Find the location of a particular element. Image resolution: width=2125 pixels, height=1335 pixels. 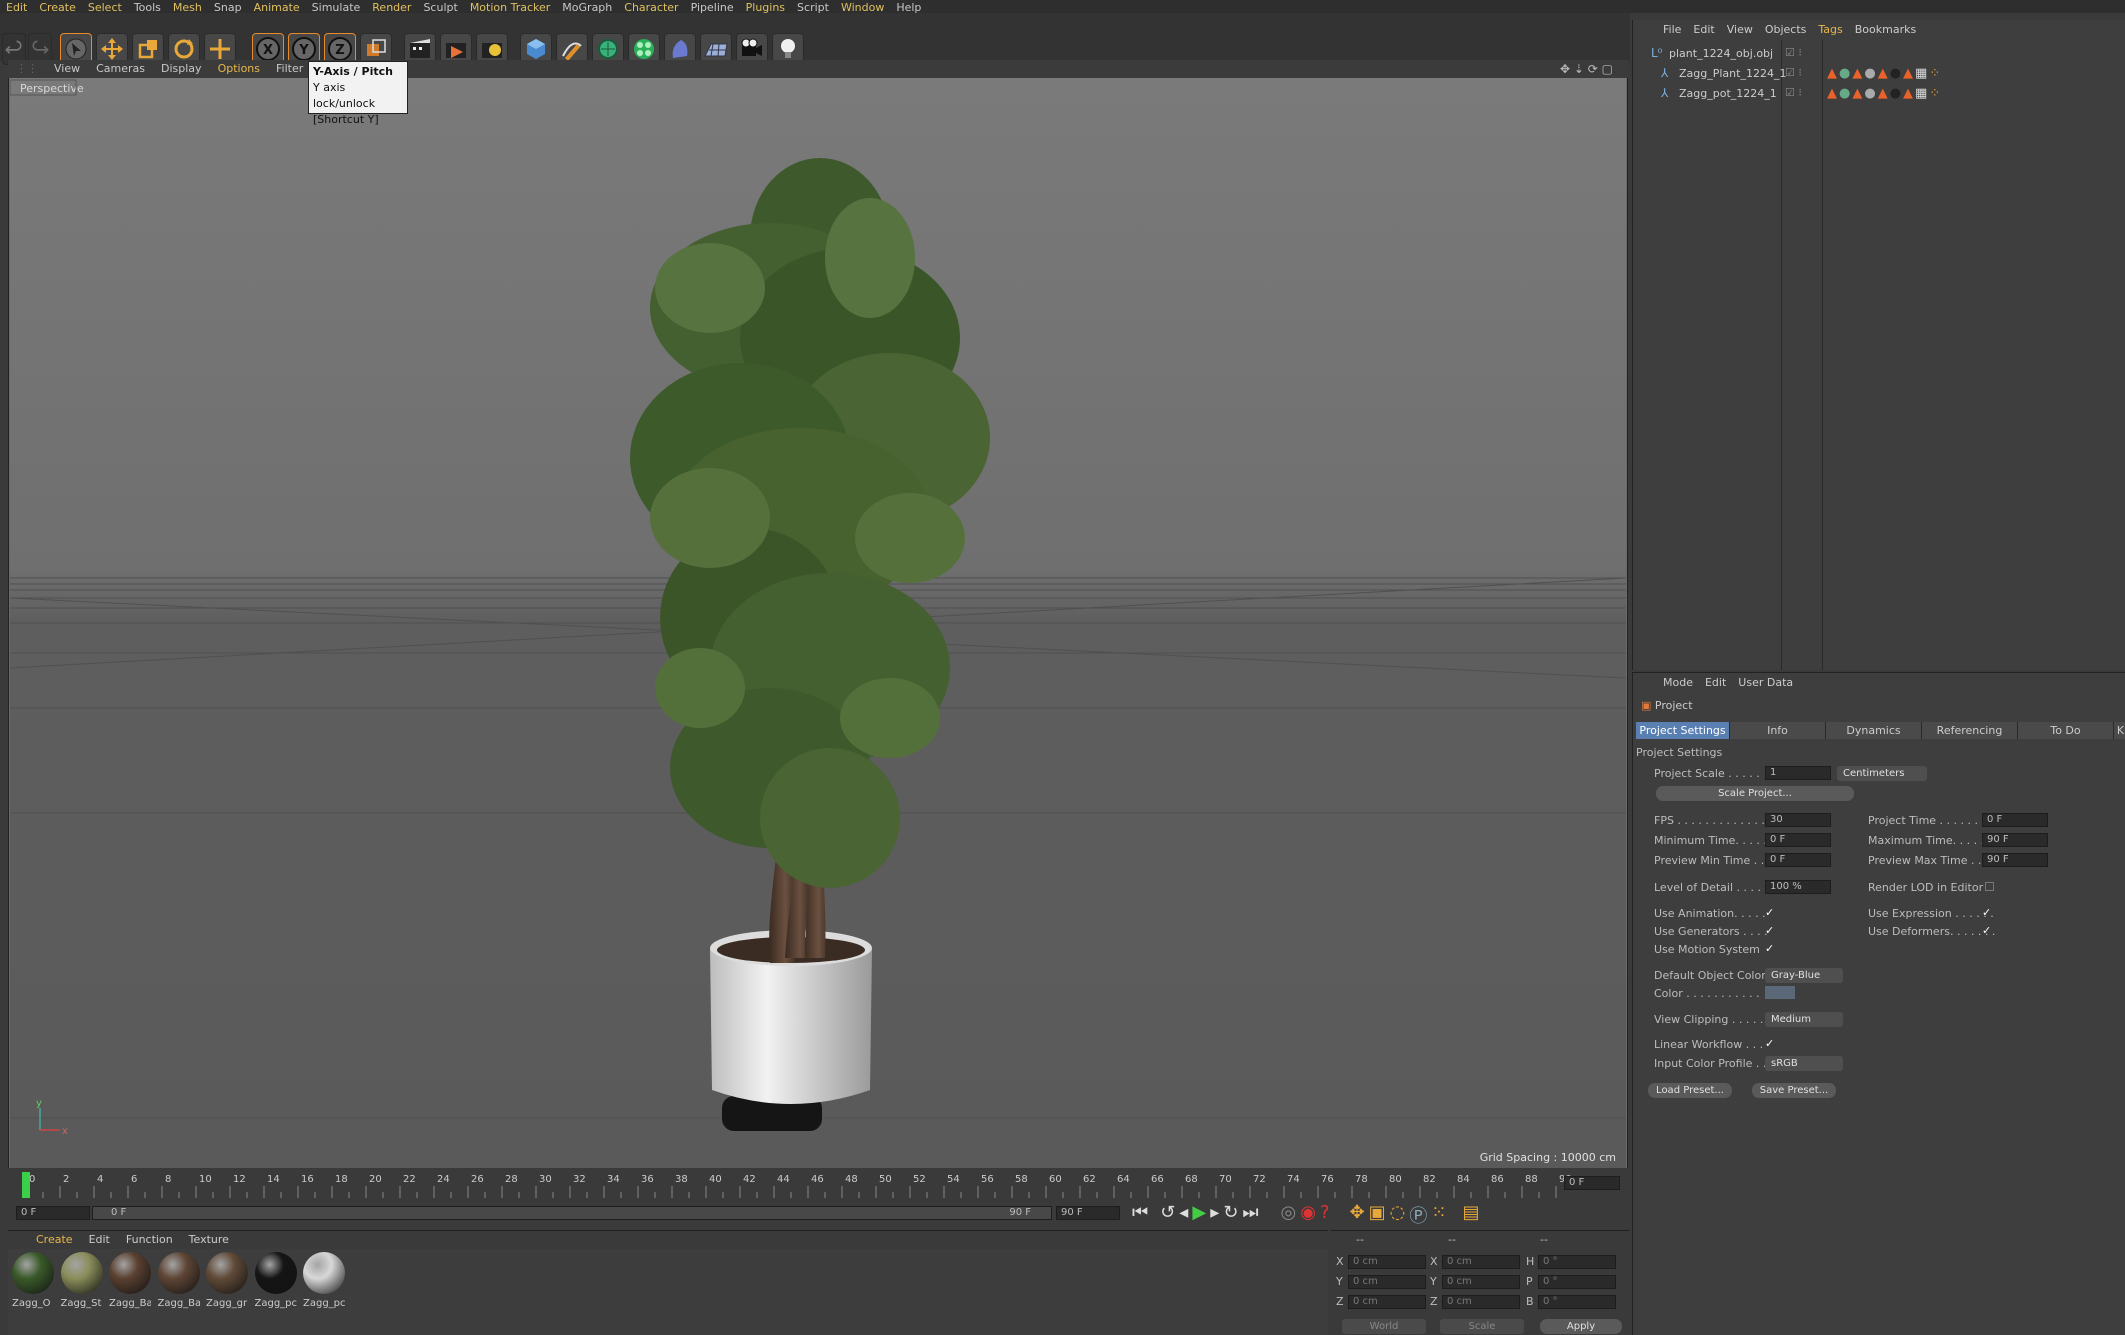

key-pla-icon: ⁙ is located at coordinates (1438, 1215).